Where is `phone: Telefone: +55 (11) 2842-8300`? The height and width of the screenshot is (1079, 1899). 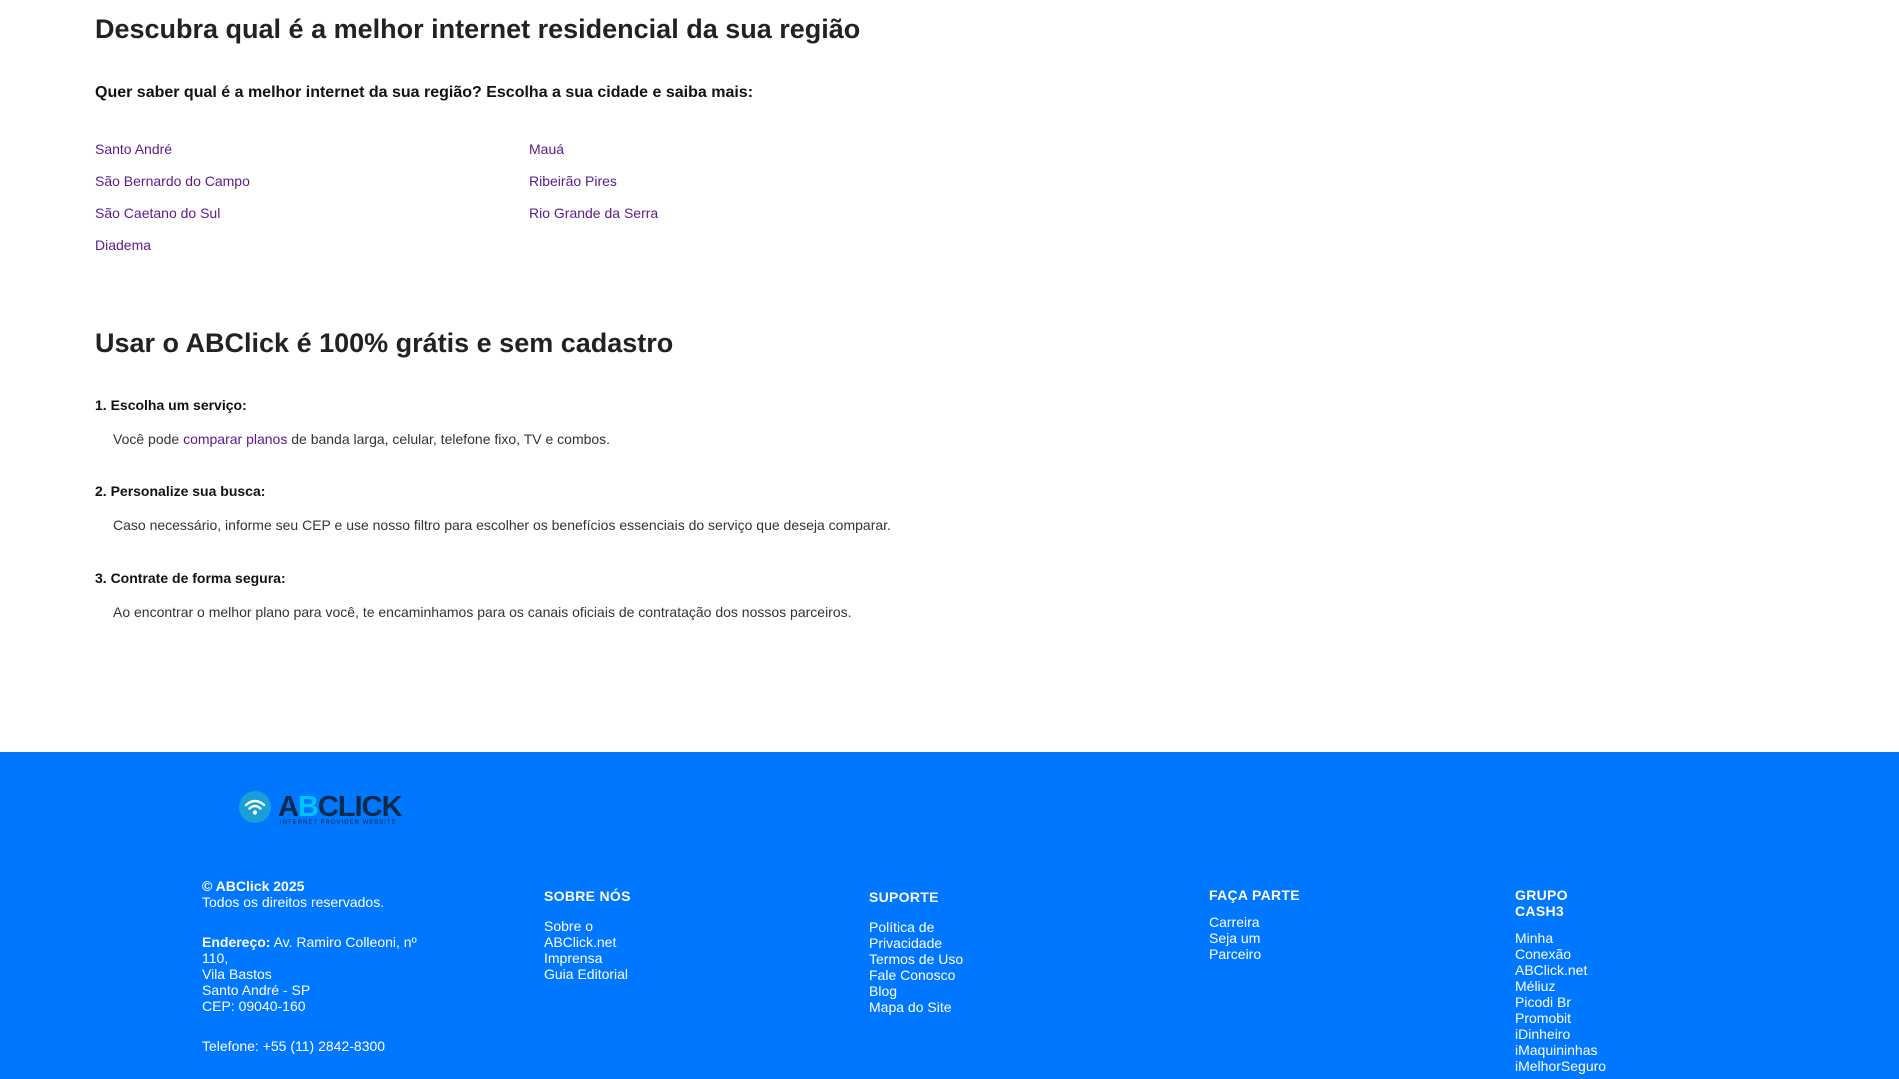
phone: Telefone: +55 (11) 2842-8300 is located at coordinates (294, 1046).